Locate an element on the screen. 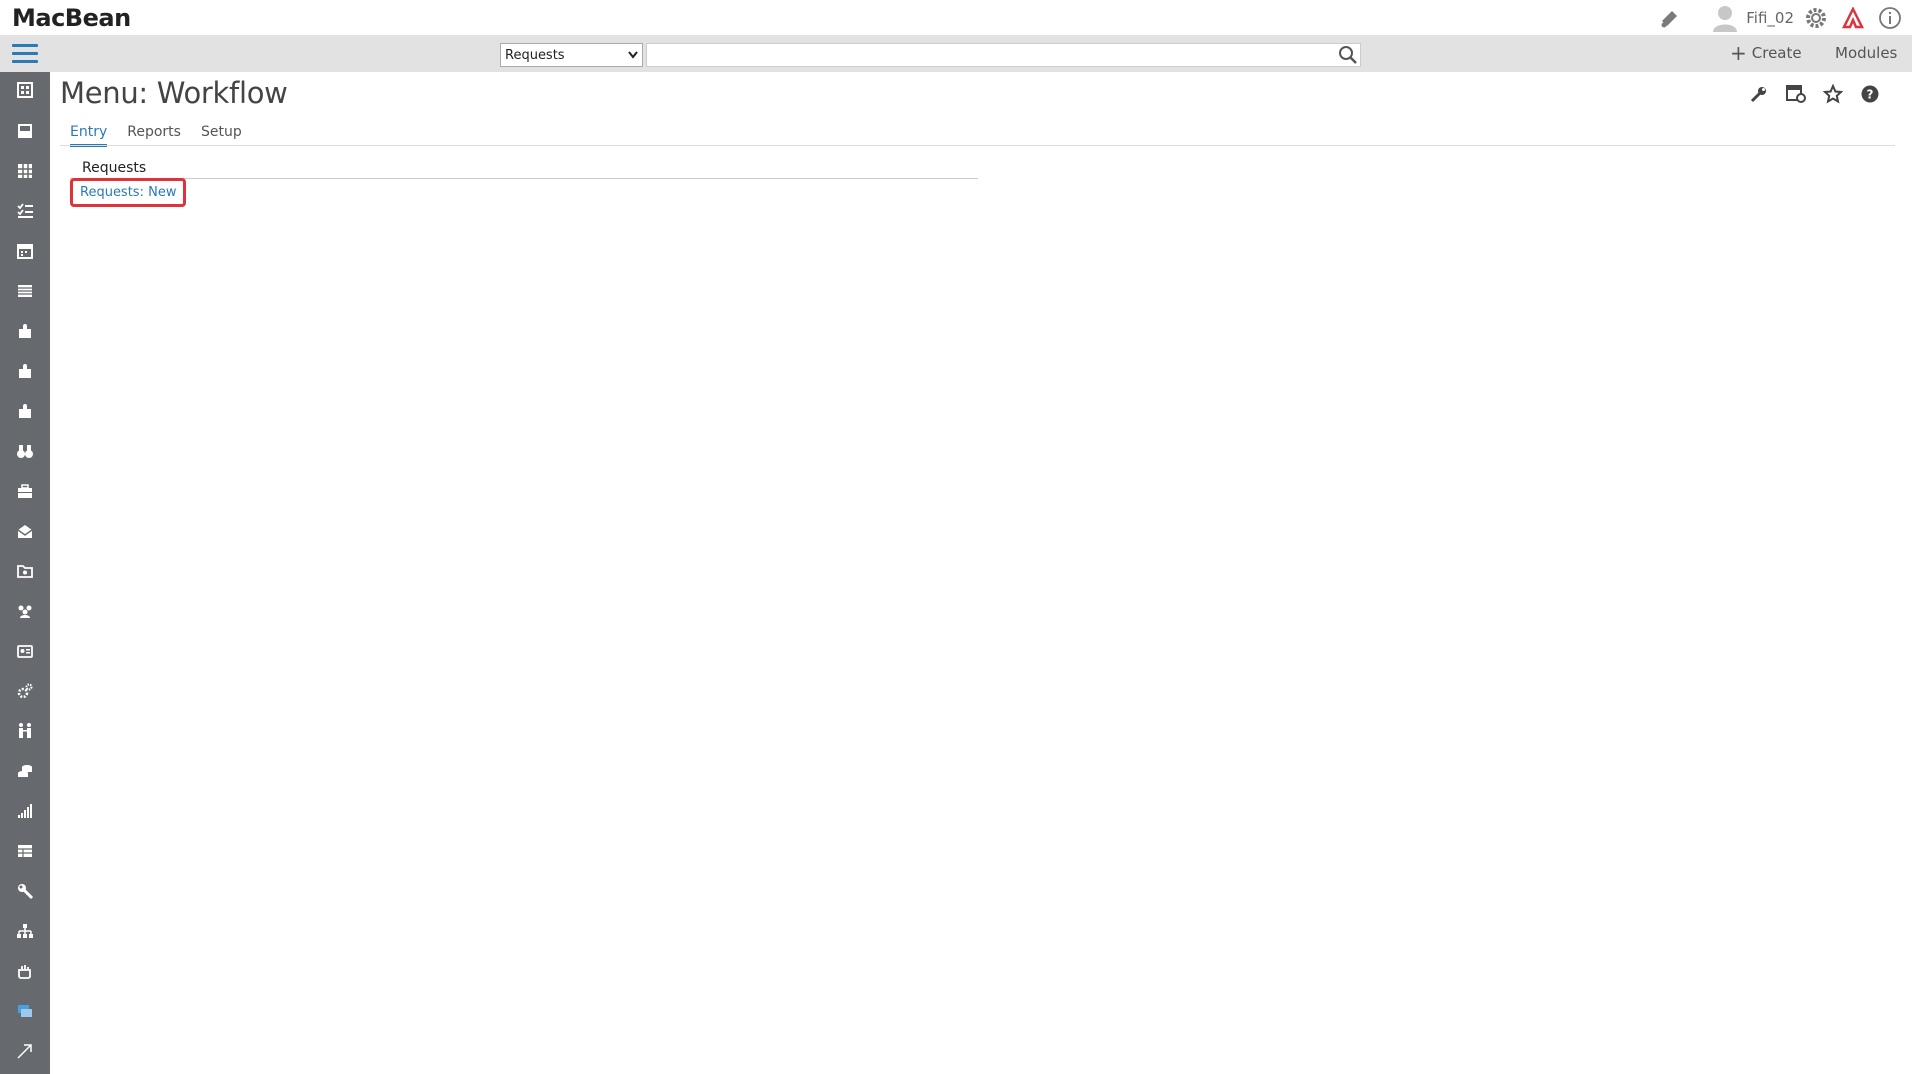 Image resolution: width=1912 pixels, height=1074 pixels. table-icon is located at coordinates (25, 851).